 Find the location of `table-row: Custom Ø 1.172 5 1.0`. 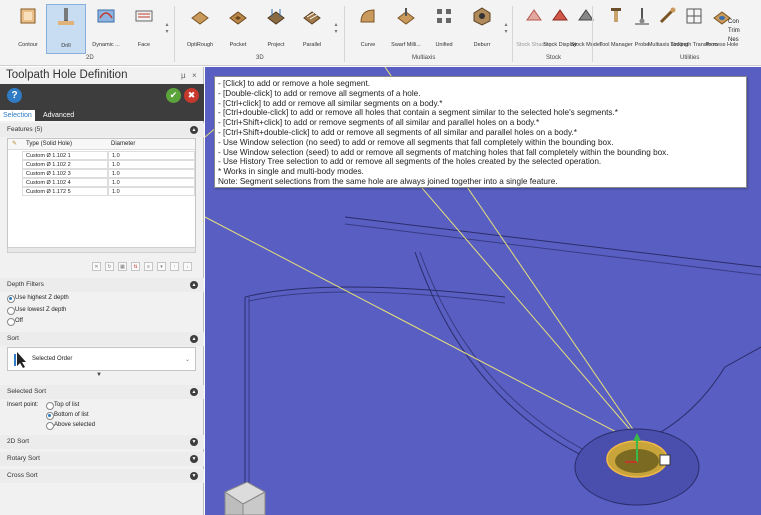

table-row: Custom Ø 1.172 5 1.0 is located at coordinates (101, 191).